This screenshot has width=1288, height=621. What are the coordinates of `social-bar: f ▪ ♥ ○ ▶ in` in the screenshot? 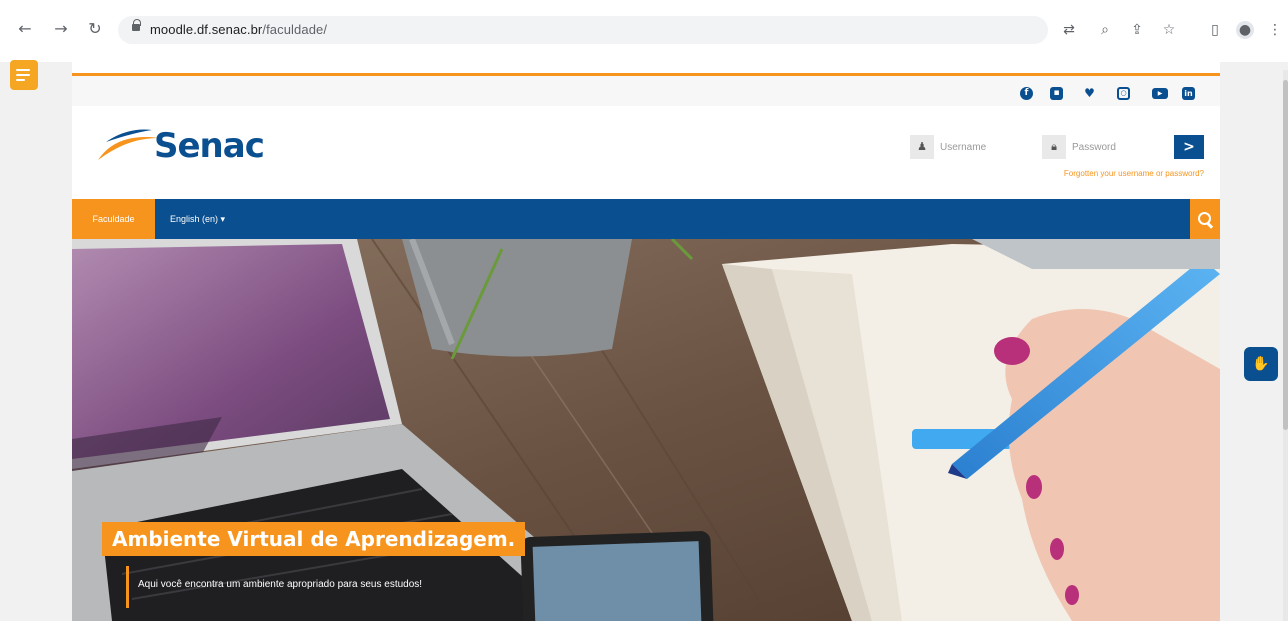 It's located at (646, 89).